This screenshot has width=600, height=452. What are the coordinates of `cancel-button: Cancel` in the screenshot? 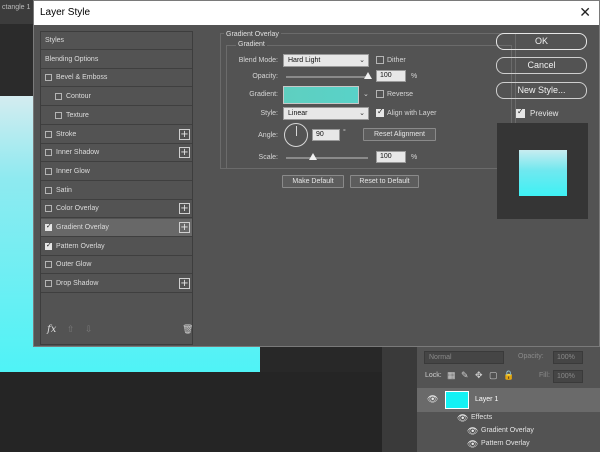 It's located at (541, 65).